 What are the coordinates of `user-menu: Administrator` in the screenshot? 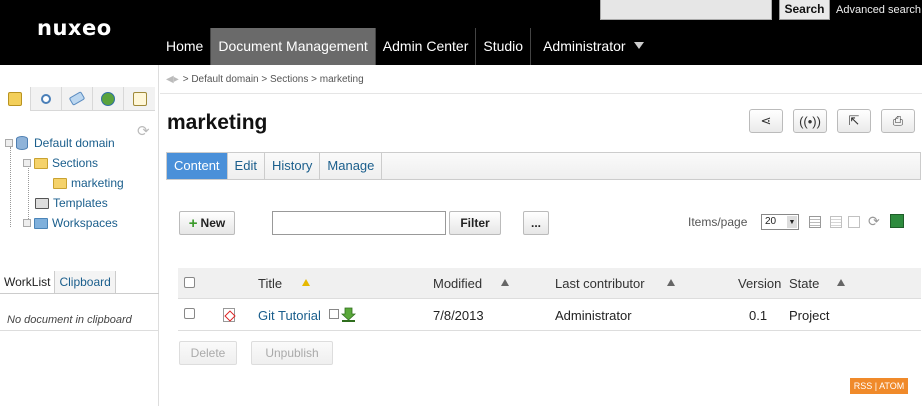 It's located at (590, 46).